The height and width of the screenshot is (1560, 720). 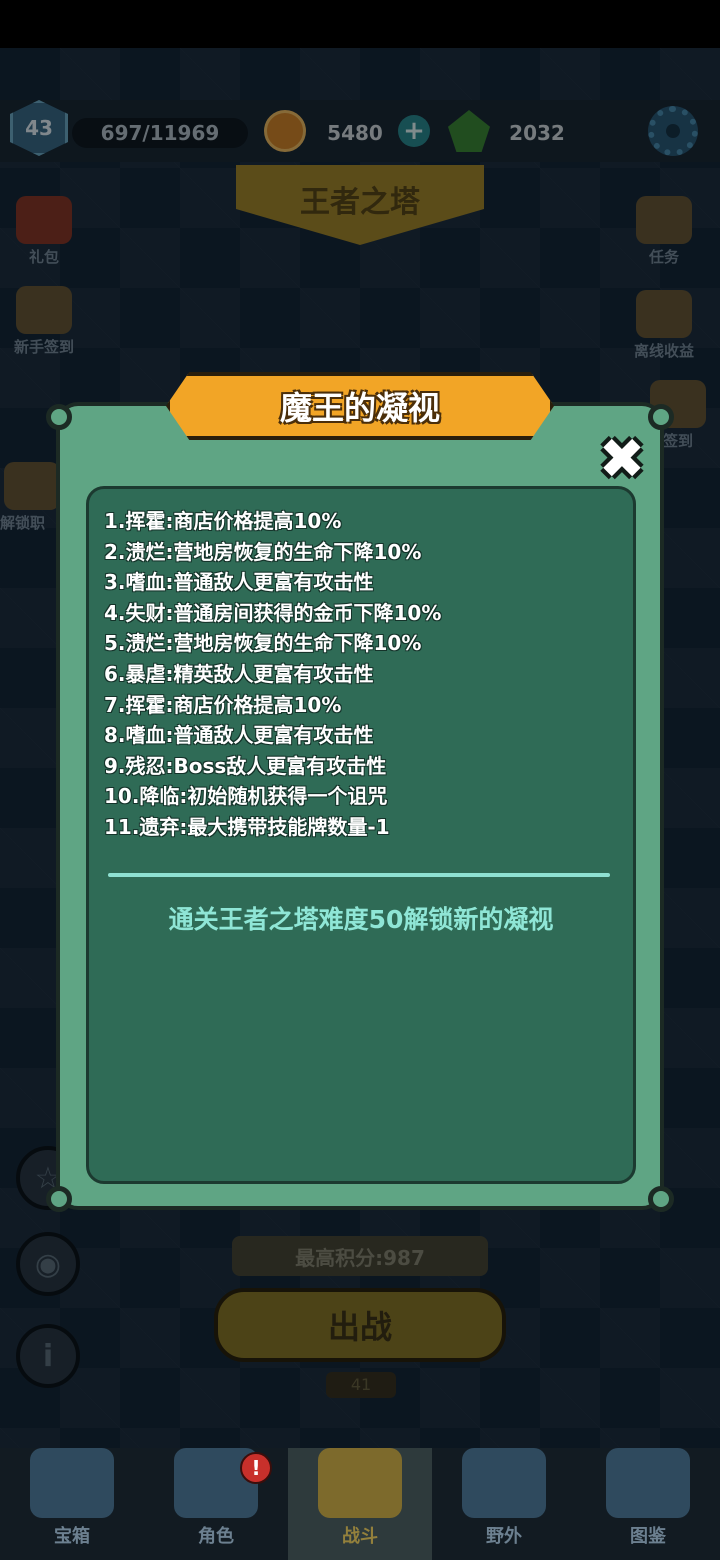 I want to click on curse-item: 5.溃烂:营地房恢复的生命下降10%, so click(x=263, y=643).